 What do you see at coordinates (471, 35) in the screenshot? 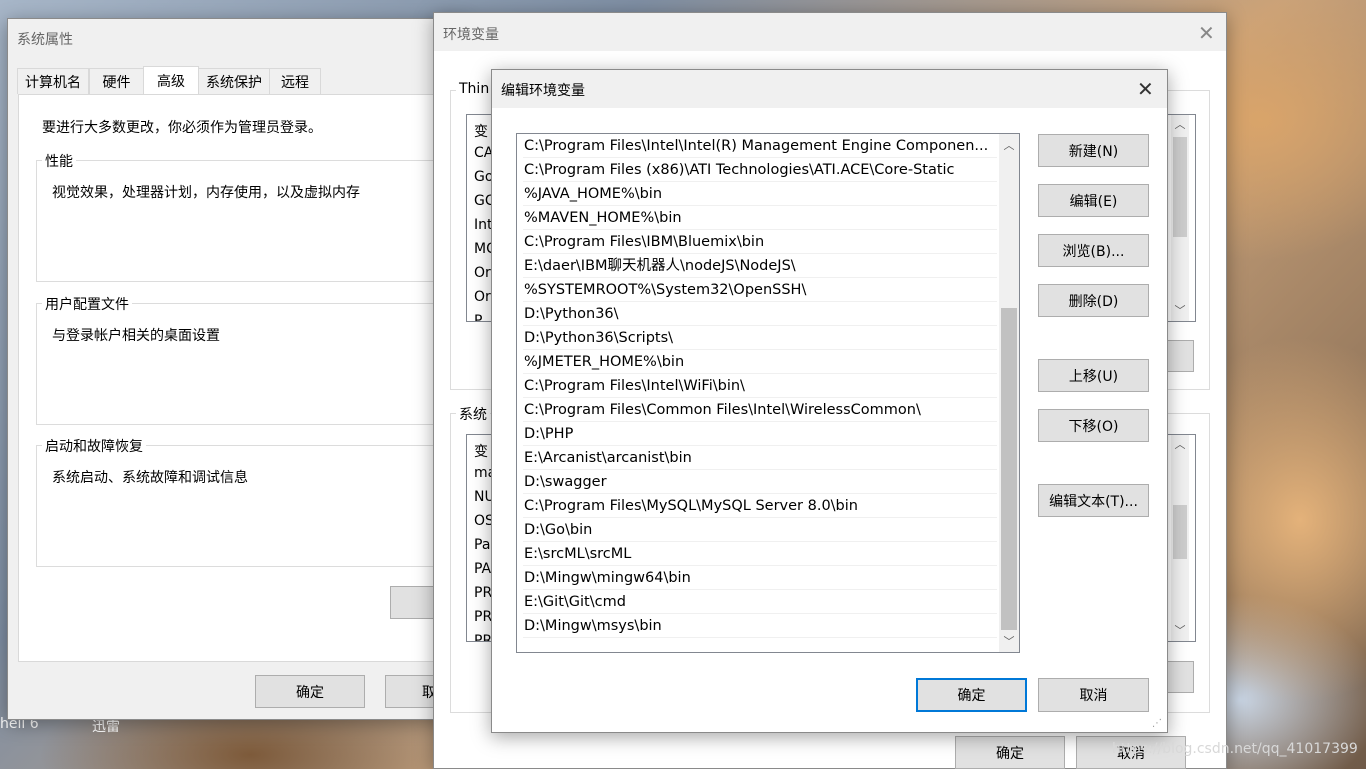
I see `env-vars-title: 环境变量` at bounding box center [471, 35].